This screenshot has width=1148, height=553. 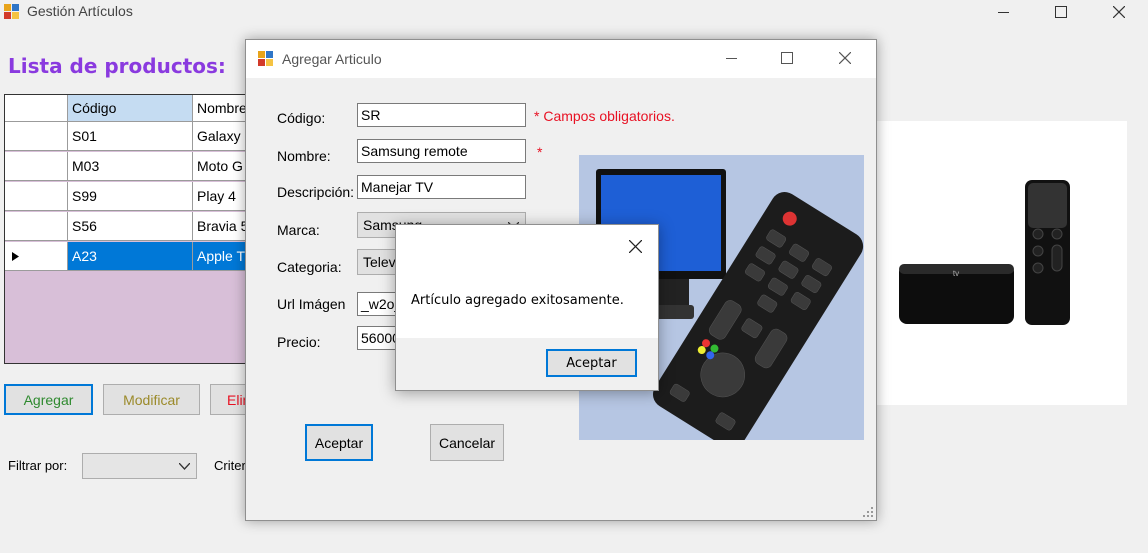 What do you see at coordinates (130, 166) in the screenshot?
I see `cell-codigo: M03` at bounding box center [130, 166].